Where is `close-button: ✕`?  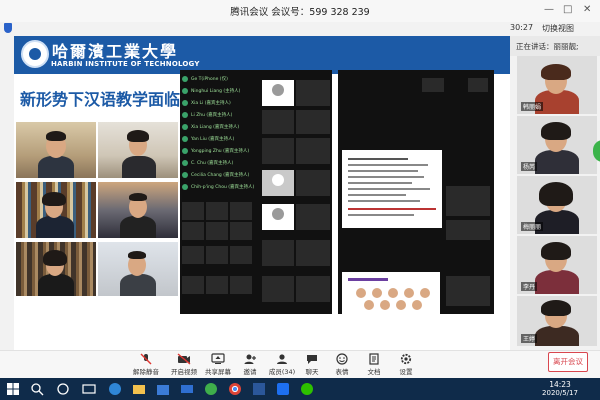 close-button: ✕ is located at coordinates (587, 9).